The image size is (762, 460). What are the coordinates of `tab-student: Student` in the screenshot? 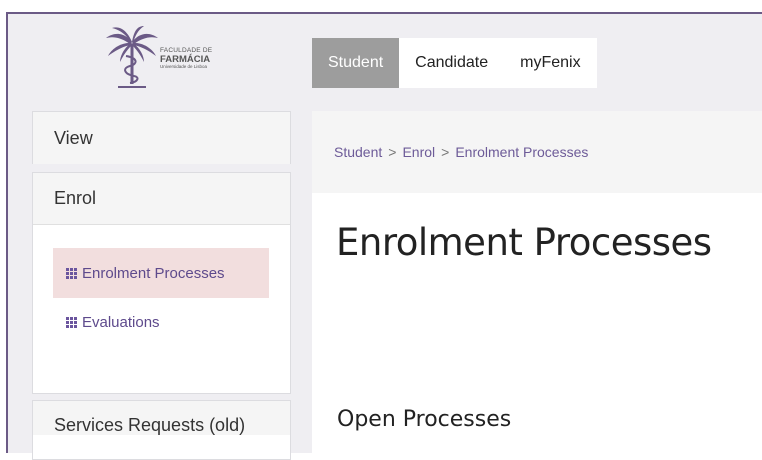 It's located at (356, 63).